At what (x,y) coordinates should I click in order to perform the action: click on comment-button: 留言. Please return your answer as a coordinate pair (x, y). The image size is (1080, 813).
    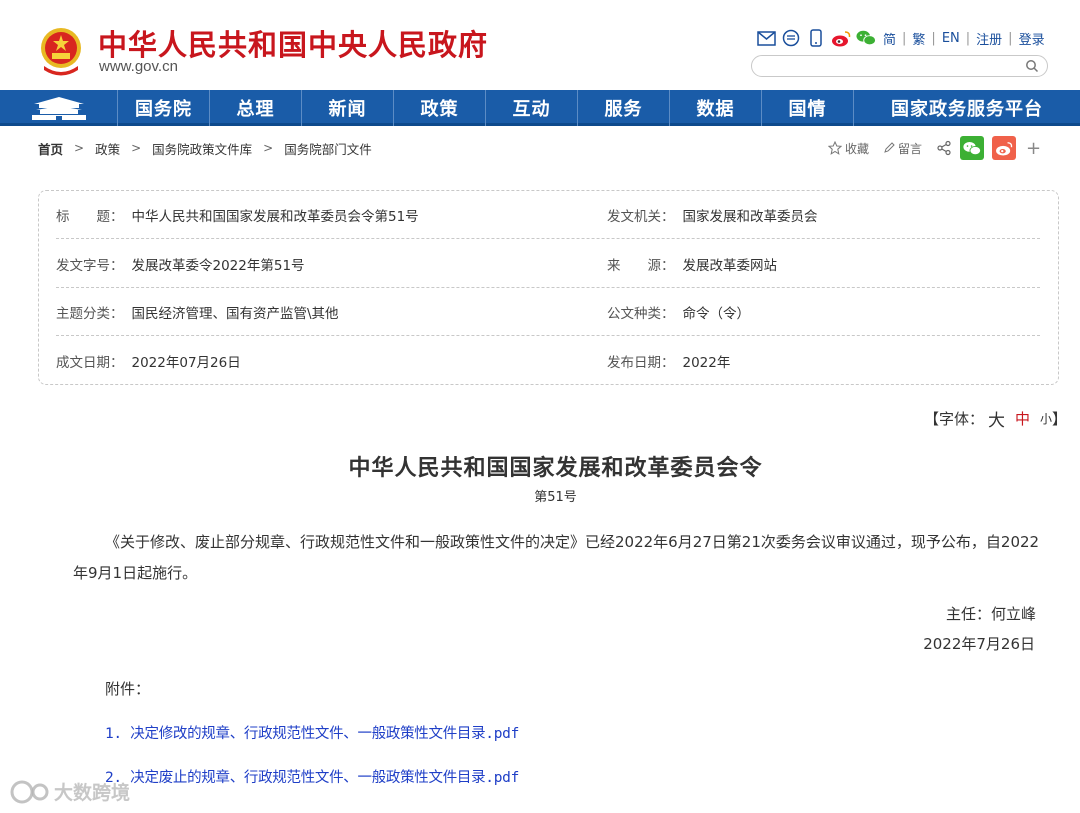
    Looking at the image, I should click on (902, 148).